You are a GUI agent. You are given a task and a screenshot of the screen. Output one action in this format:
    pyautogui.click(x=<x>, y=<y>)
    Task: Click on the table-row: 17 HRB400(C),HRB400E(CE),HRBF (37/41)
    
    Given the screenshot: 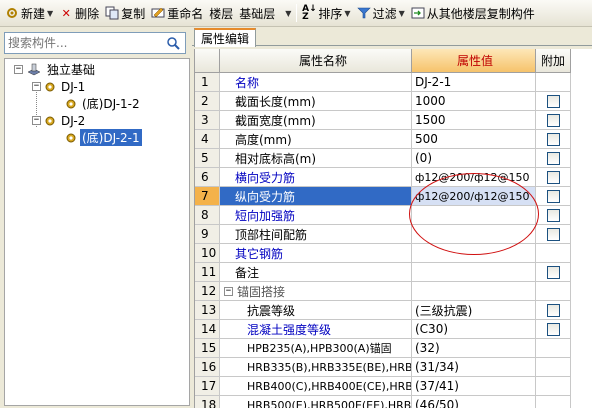 What is the action you would take?
    pyautogui.click(x=393, y=386)
    